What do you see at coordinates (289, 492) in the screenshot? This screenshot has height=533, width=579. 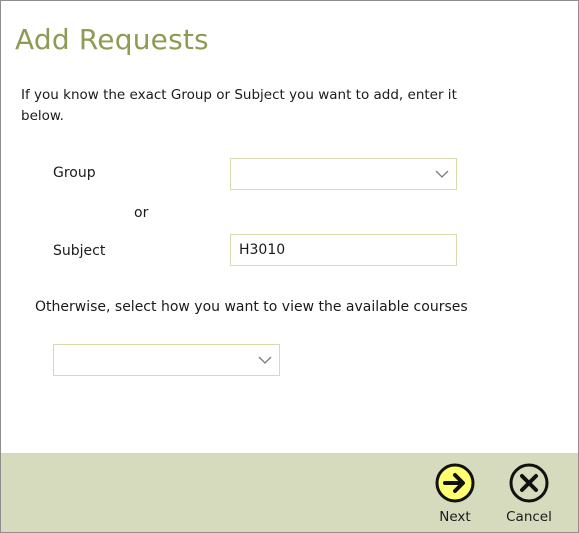 I see `footer-bar: Next Cancel` at bounding box center [289, 492].